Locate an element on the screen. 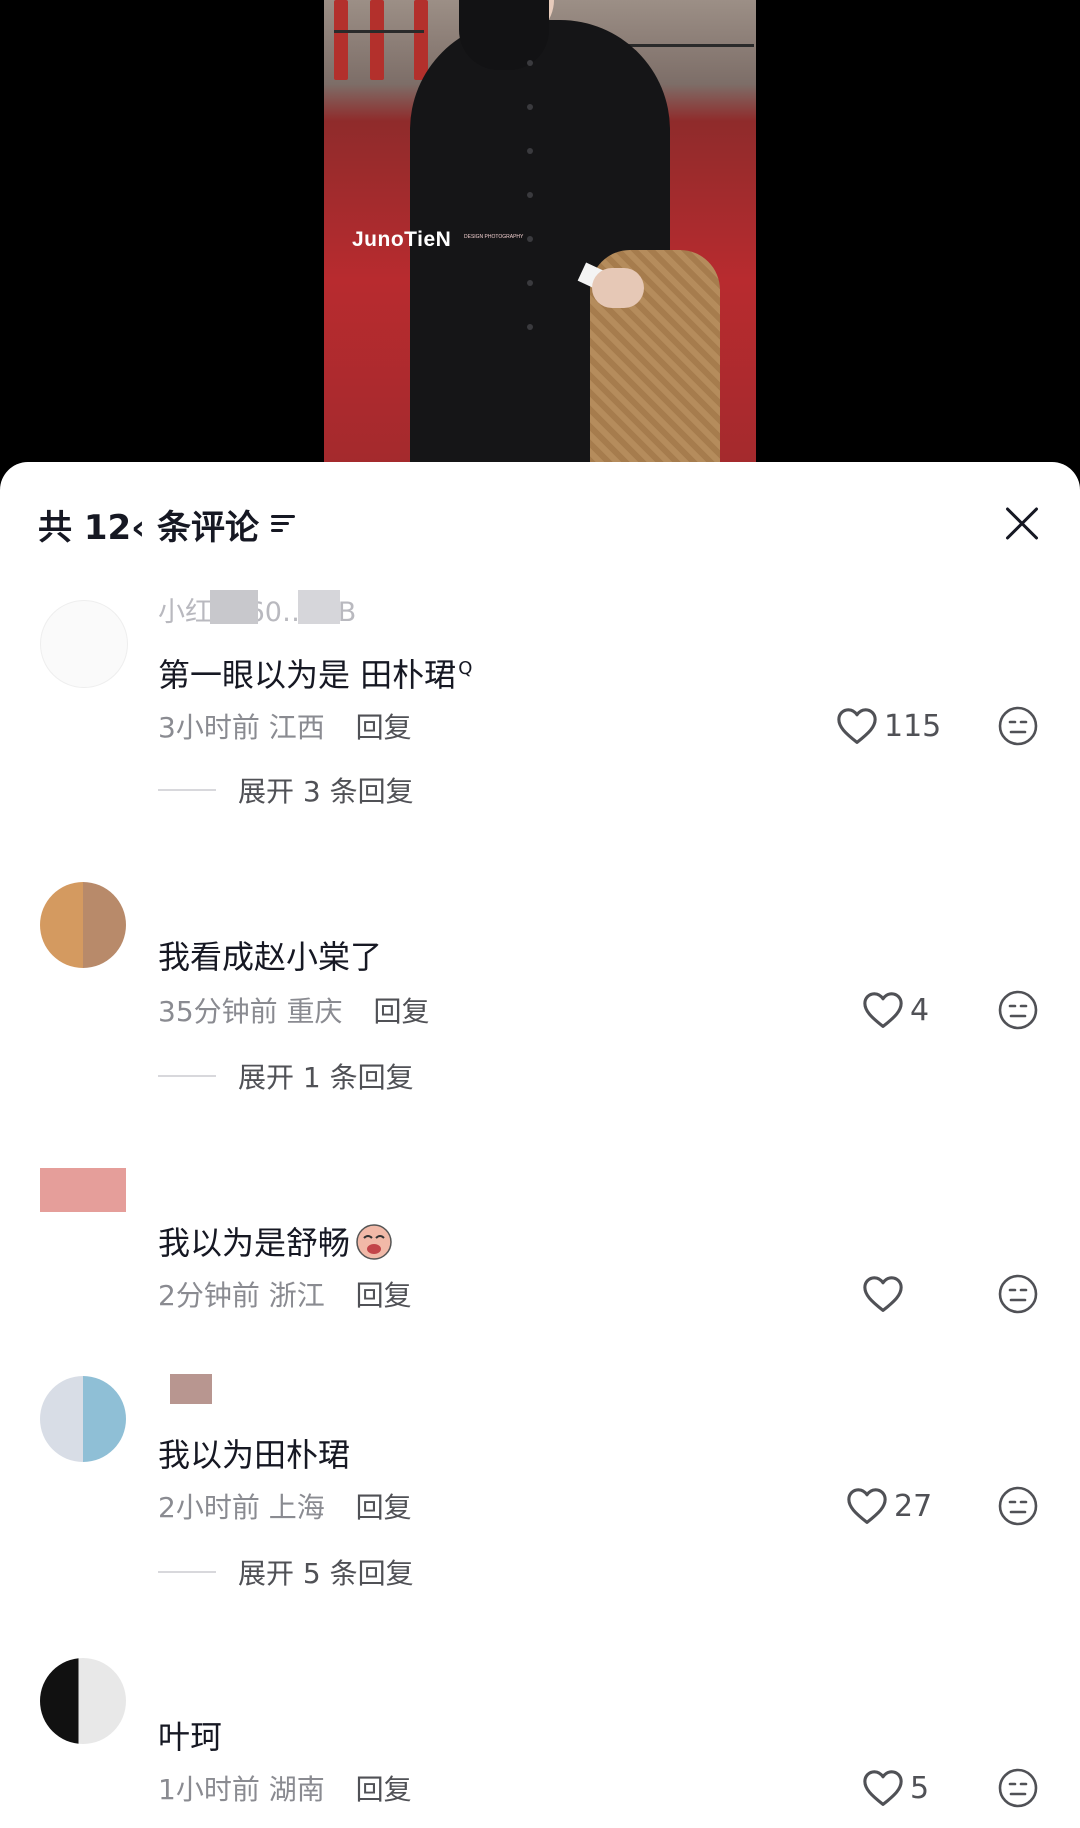  like-button: 5 is located at coordinates (895, 1788).